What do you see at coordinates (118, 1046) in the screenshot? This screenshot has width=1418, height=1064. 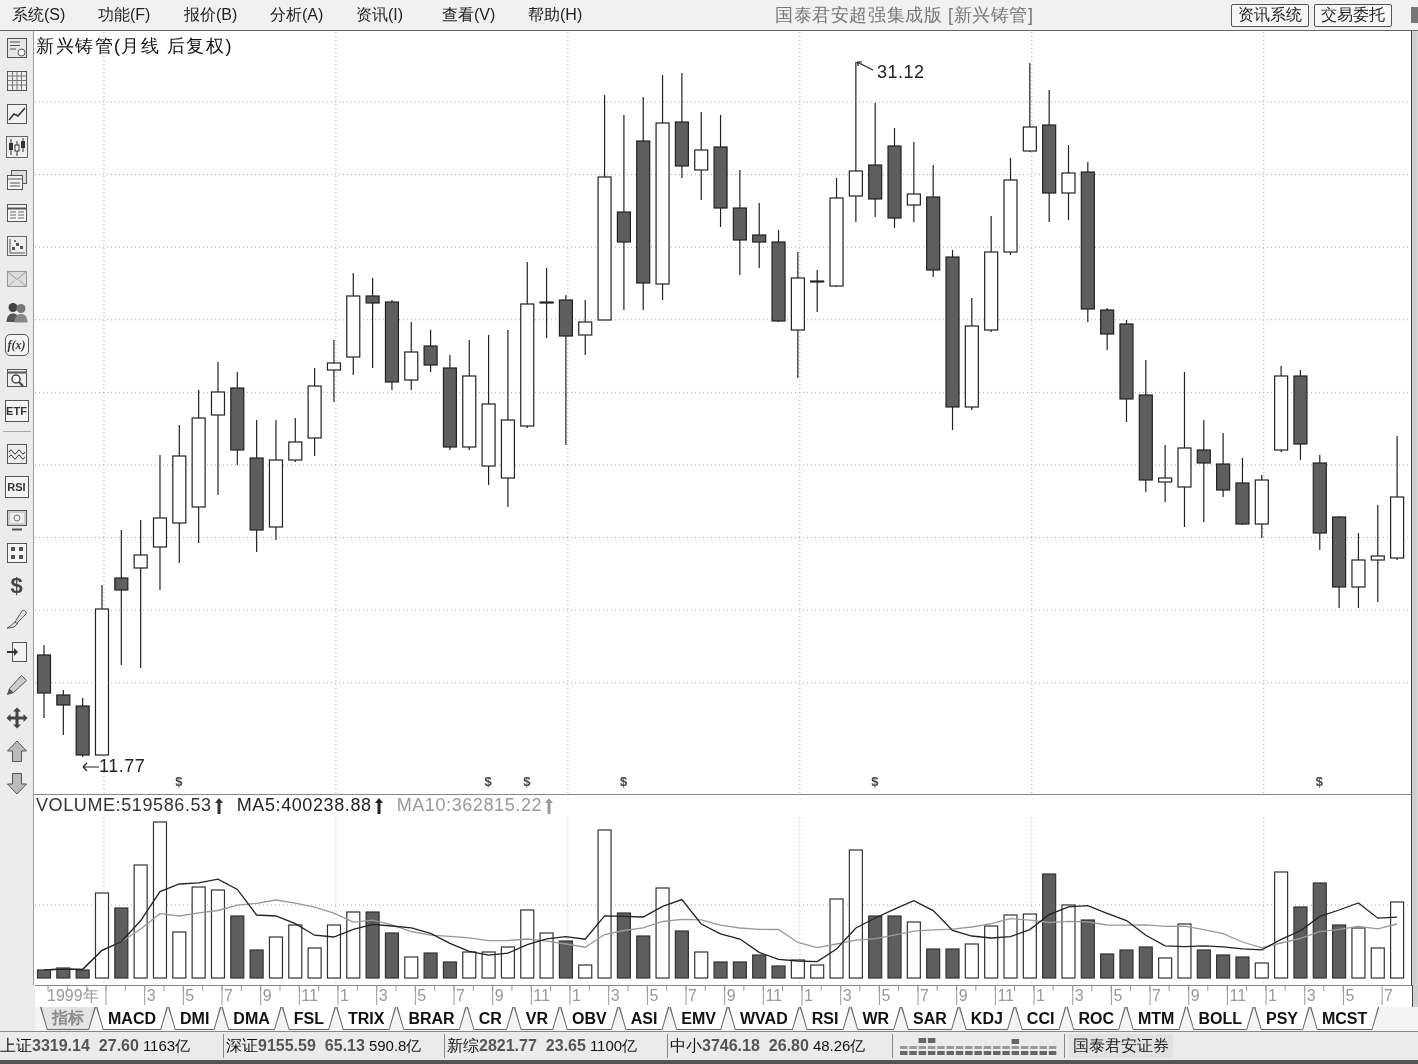 I see `index-change: 27.60` at bounding box center [118, 1046].